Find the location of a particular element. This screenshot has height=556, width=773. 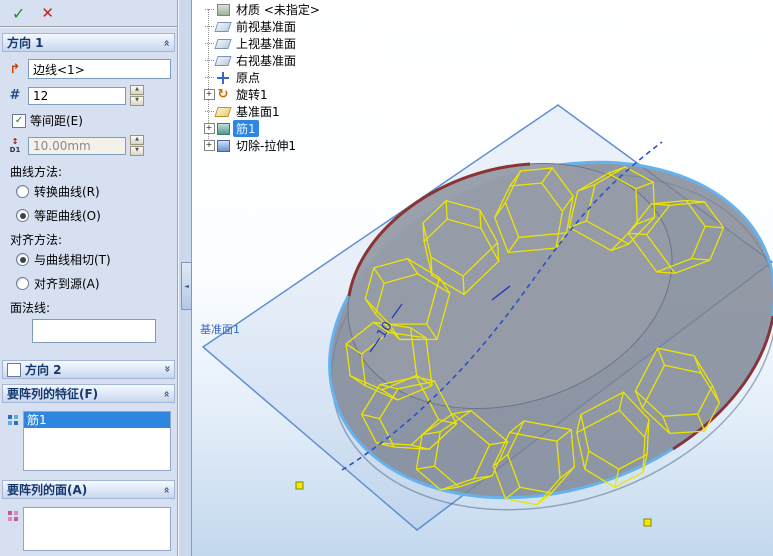

faces-group-header: 要阵列的面(A) « is located at coordinates (88, 489).